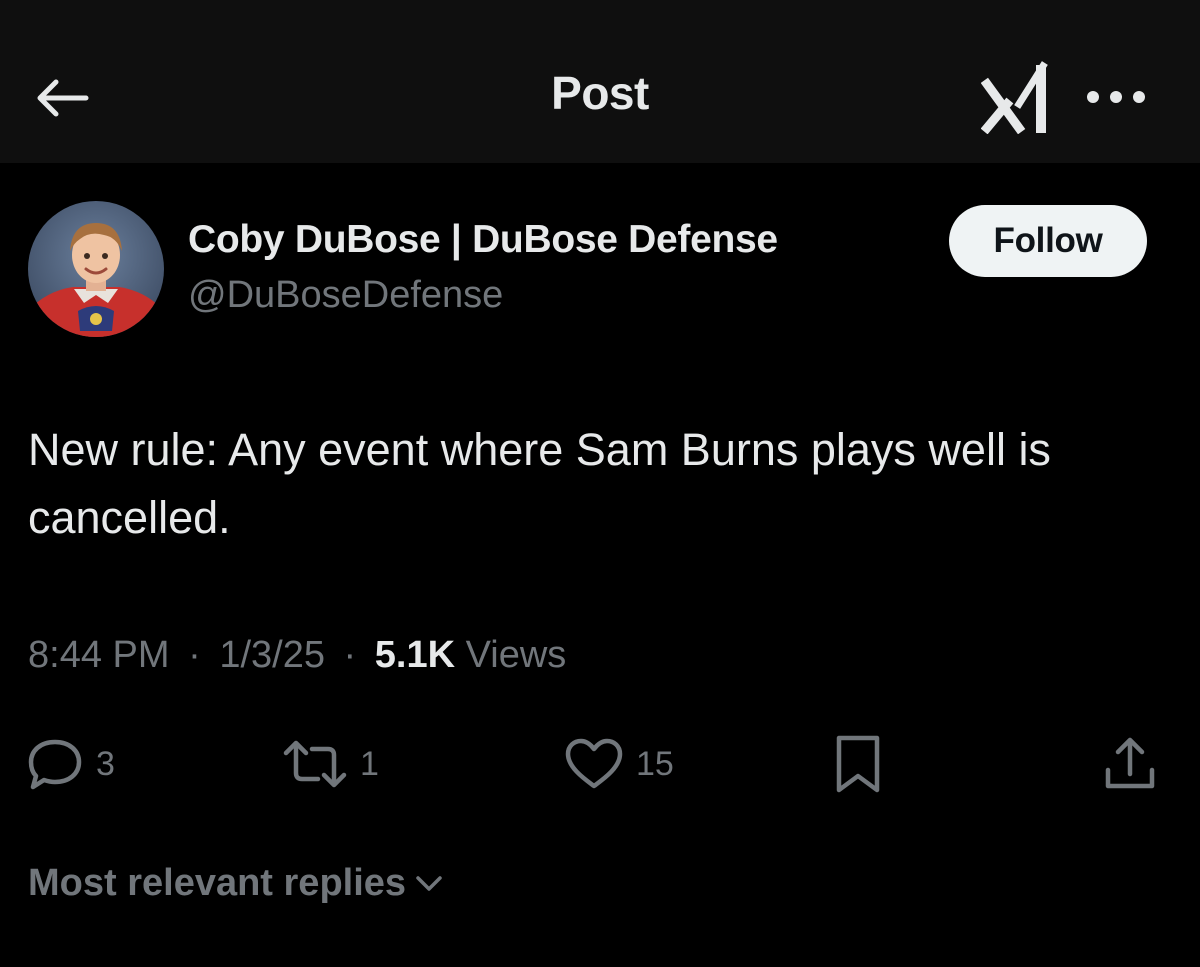 Image resolution: width=1200 pixels, height=967 pixels. I want to click on grok-button, so click(1017, 96).